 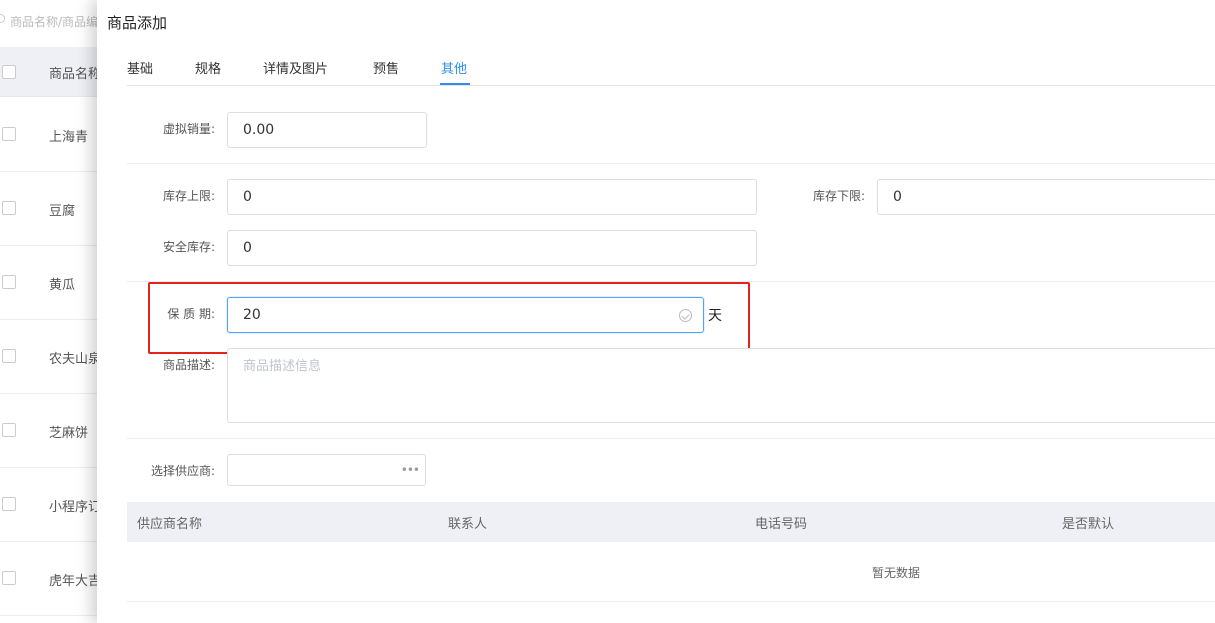 I want to click on column-is-default: 是否默认, so click(x=1088, y=524).